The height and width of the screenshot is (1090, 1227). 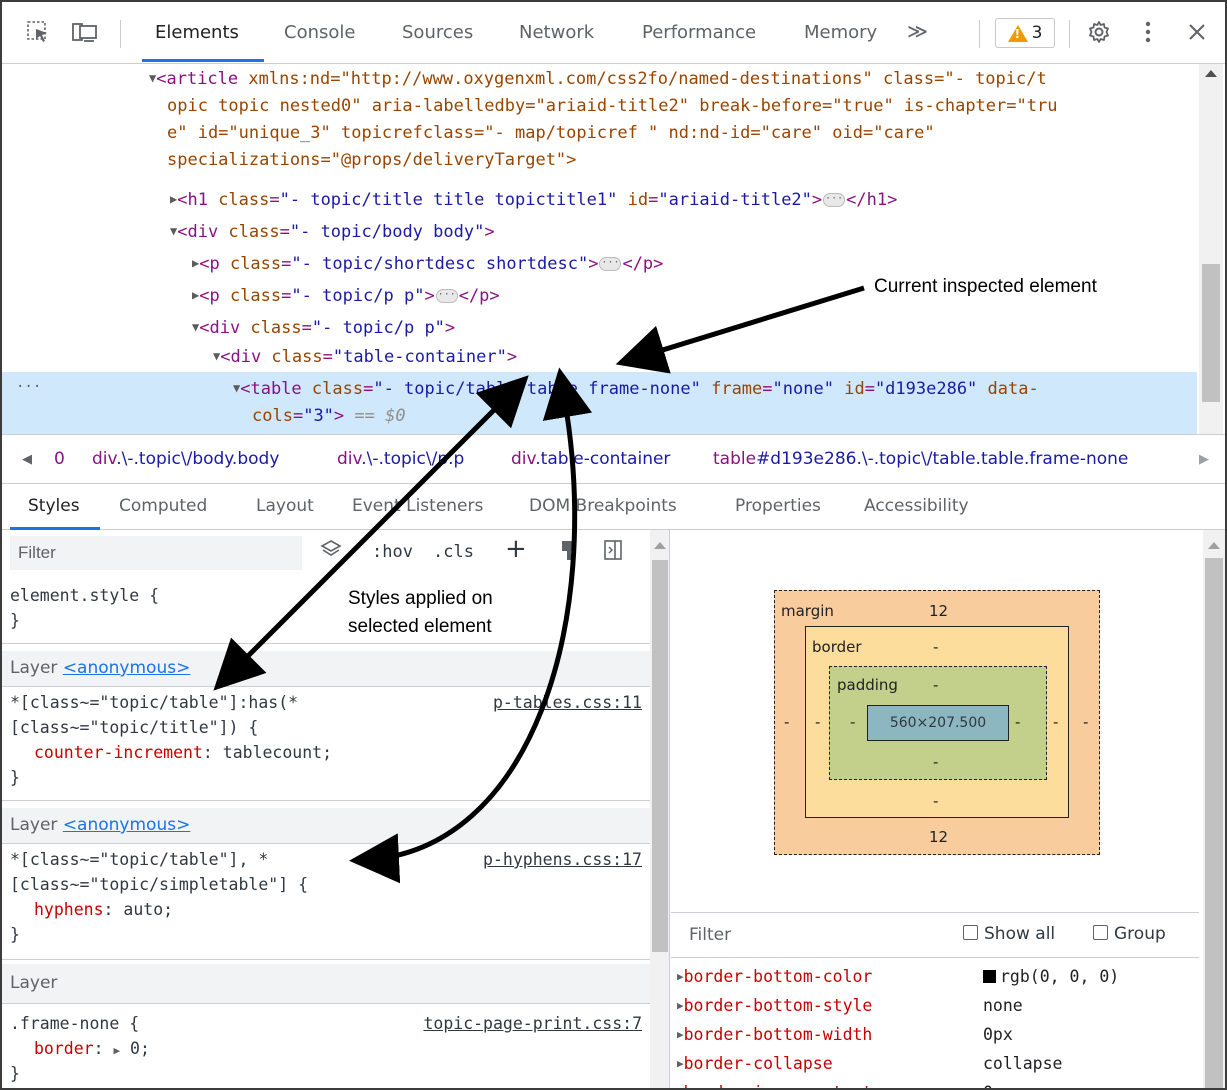 What do you see at coordinates (392, 552) in the screenshot?
I see `hover-state-button: :hov` at bounding box center [392, 552].